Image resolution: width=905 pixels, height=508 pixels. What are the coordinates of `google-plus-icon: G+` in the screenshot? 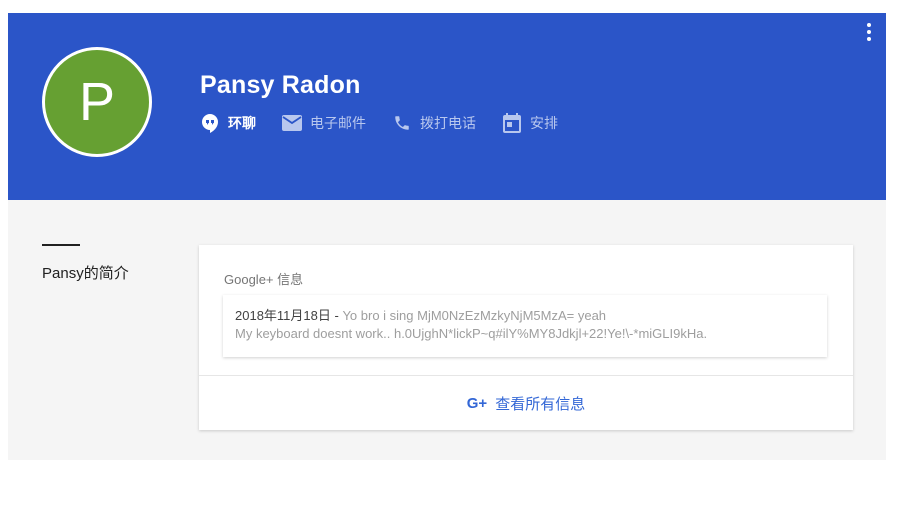 It's located at (477, 403).